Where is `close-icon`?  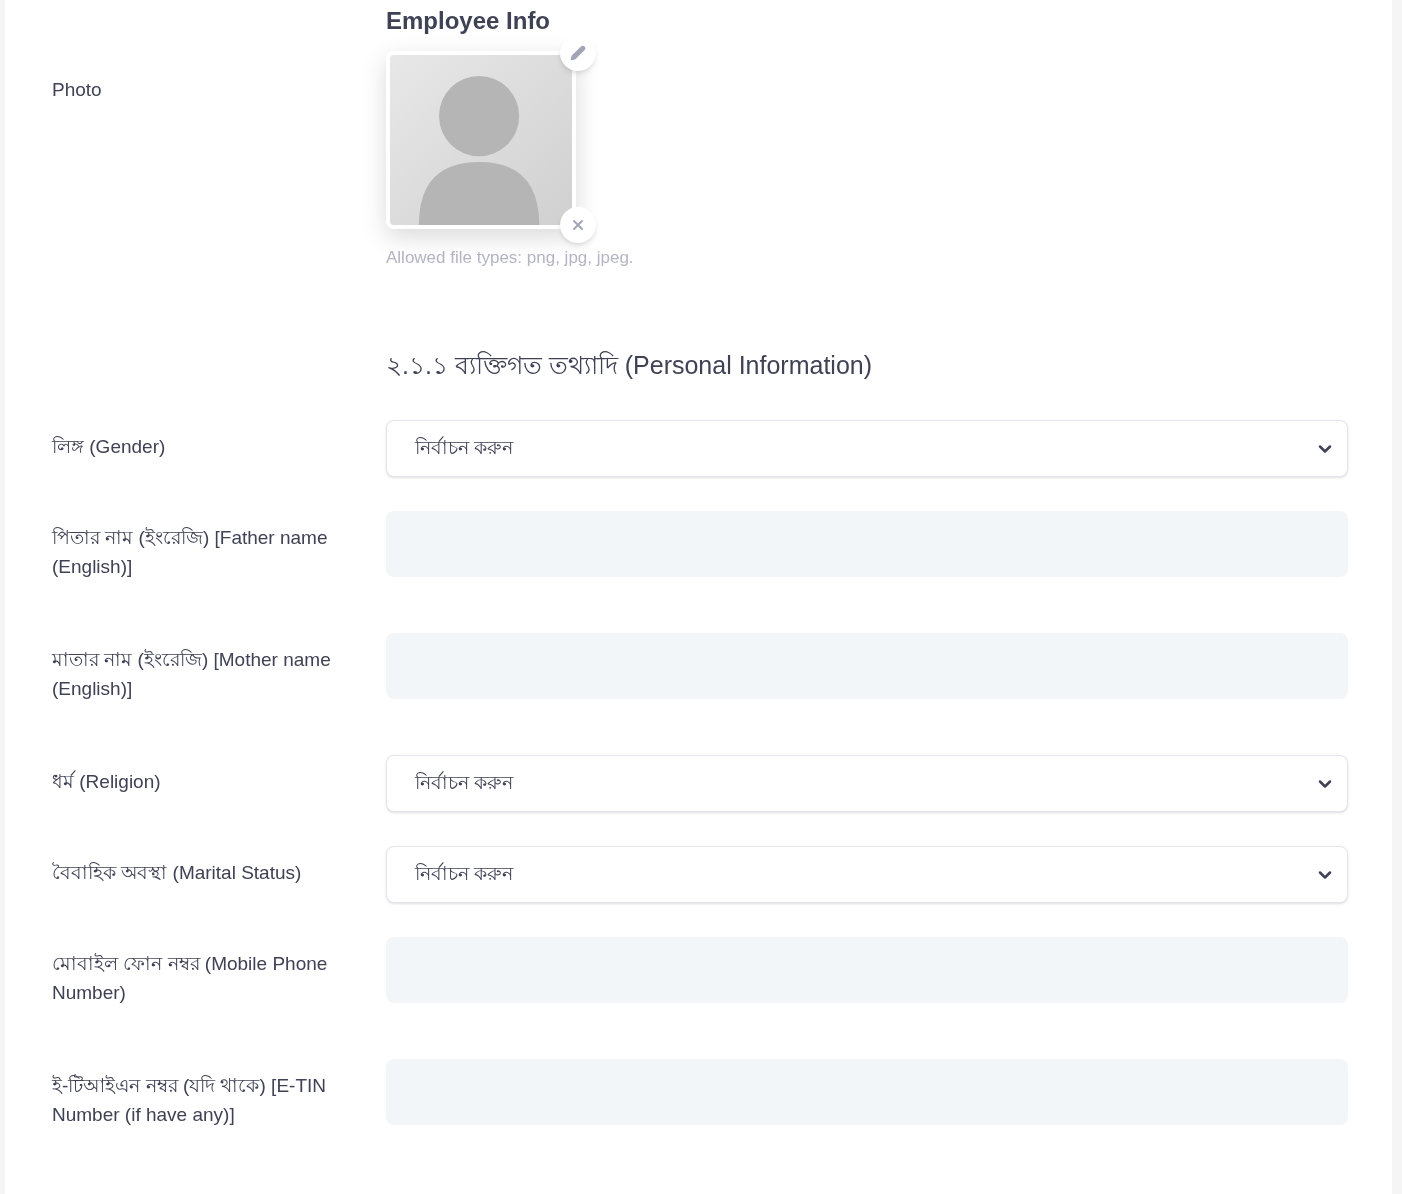 close-icon is located at coordinates (578, 225).